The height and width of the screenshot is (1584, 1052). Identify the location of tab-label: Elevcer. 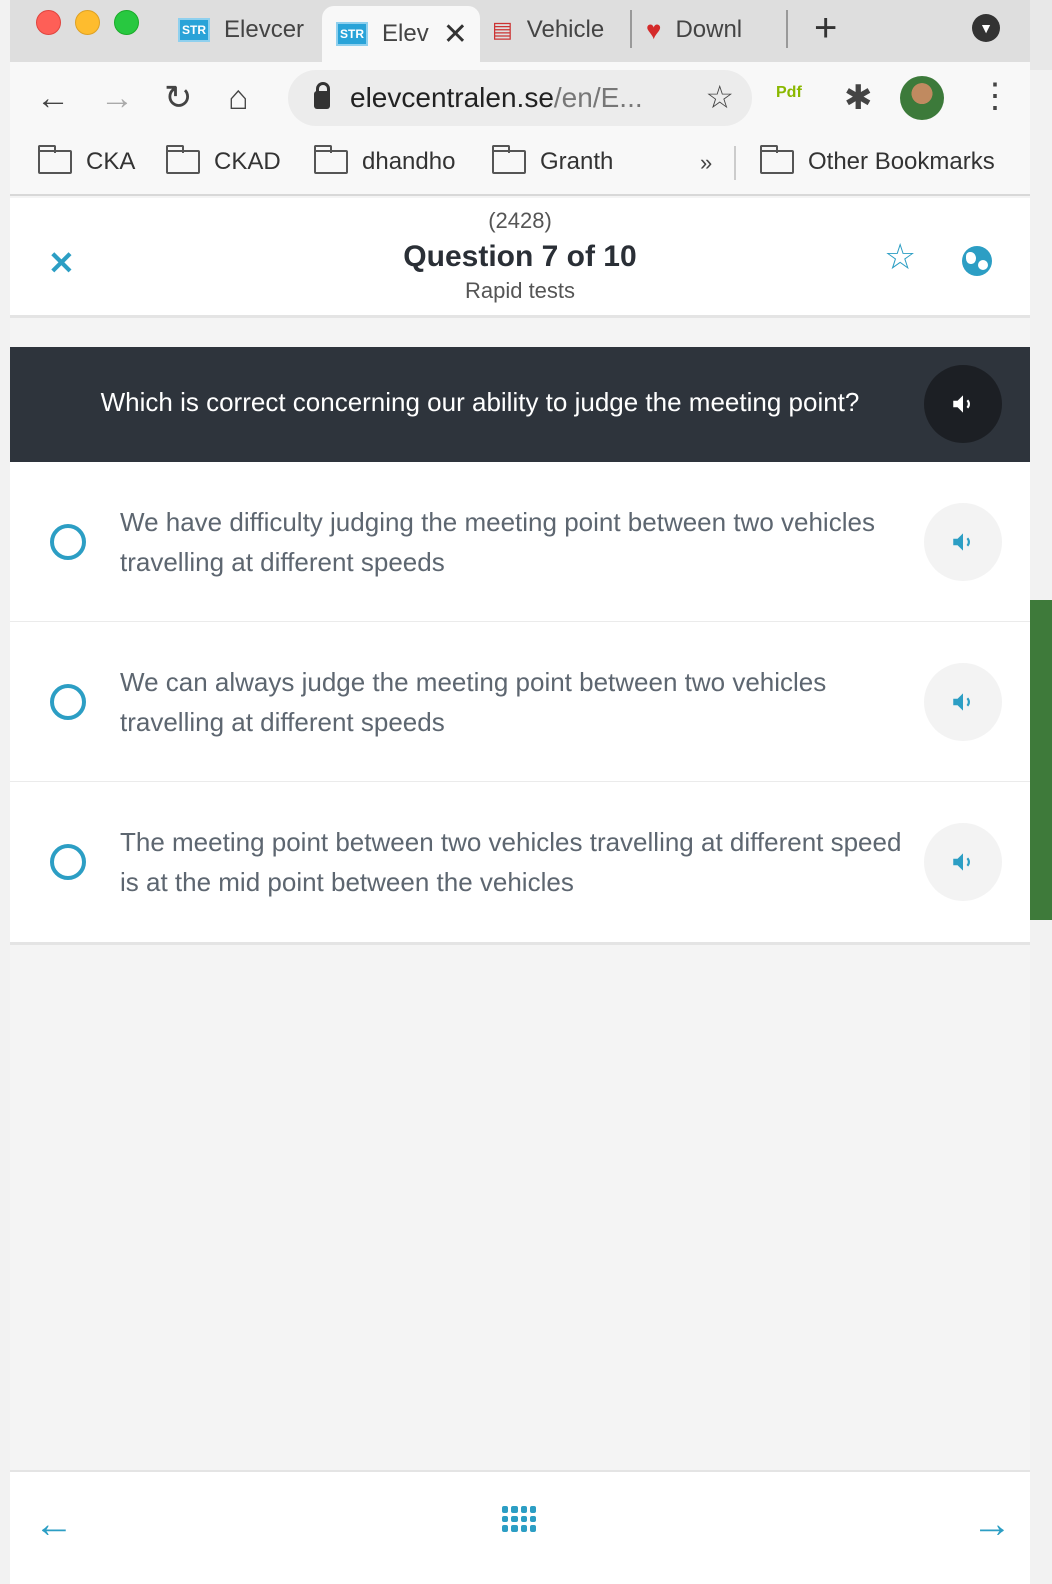
(264, 29).